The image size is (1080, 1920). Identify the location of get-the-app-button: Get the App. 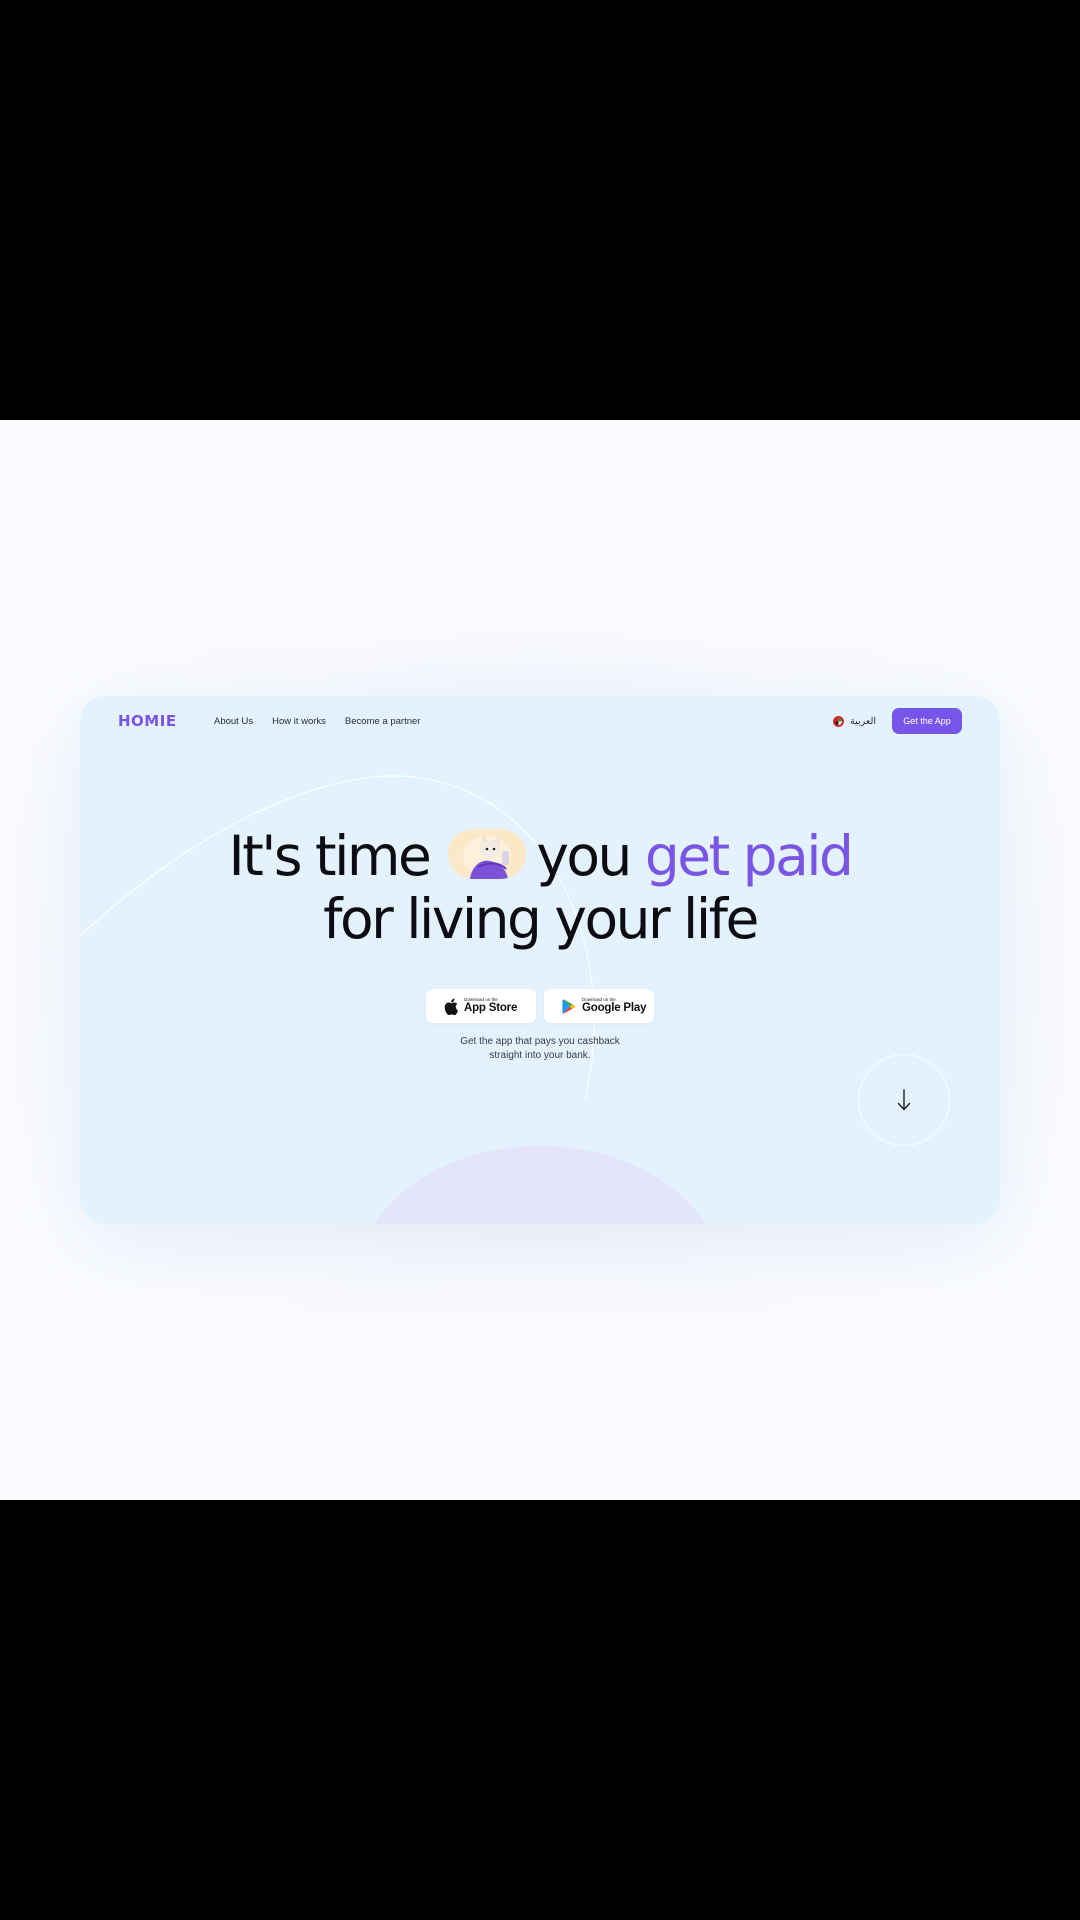
(927, 721).